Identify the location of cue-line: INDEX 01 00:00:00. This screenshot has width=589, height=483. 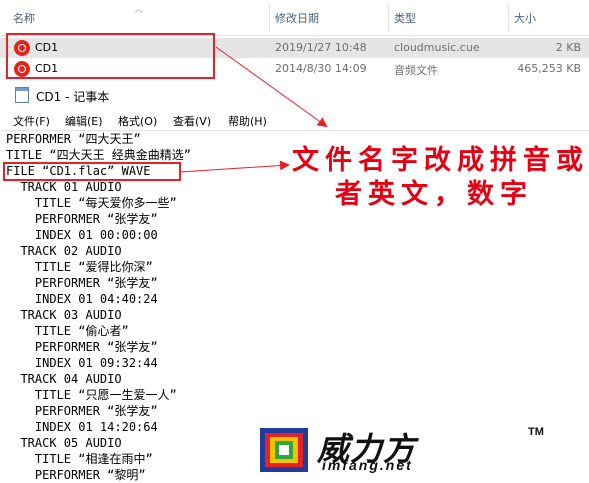
(82, 235).